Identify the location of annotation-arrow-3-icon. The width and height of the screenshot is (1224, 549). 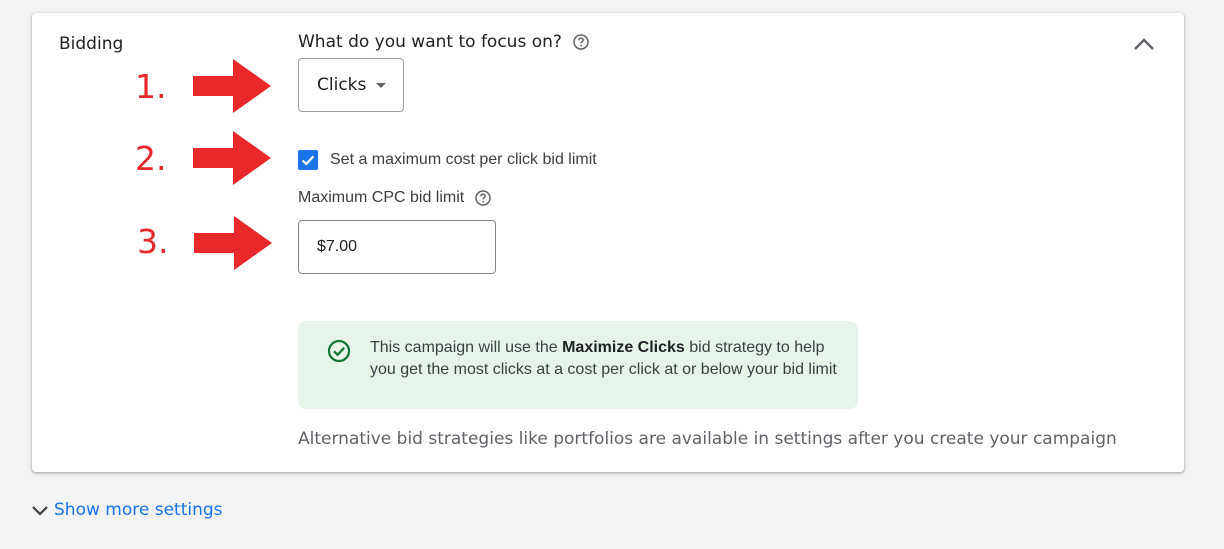
(233, 243).